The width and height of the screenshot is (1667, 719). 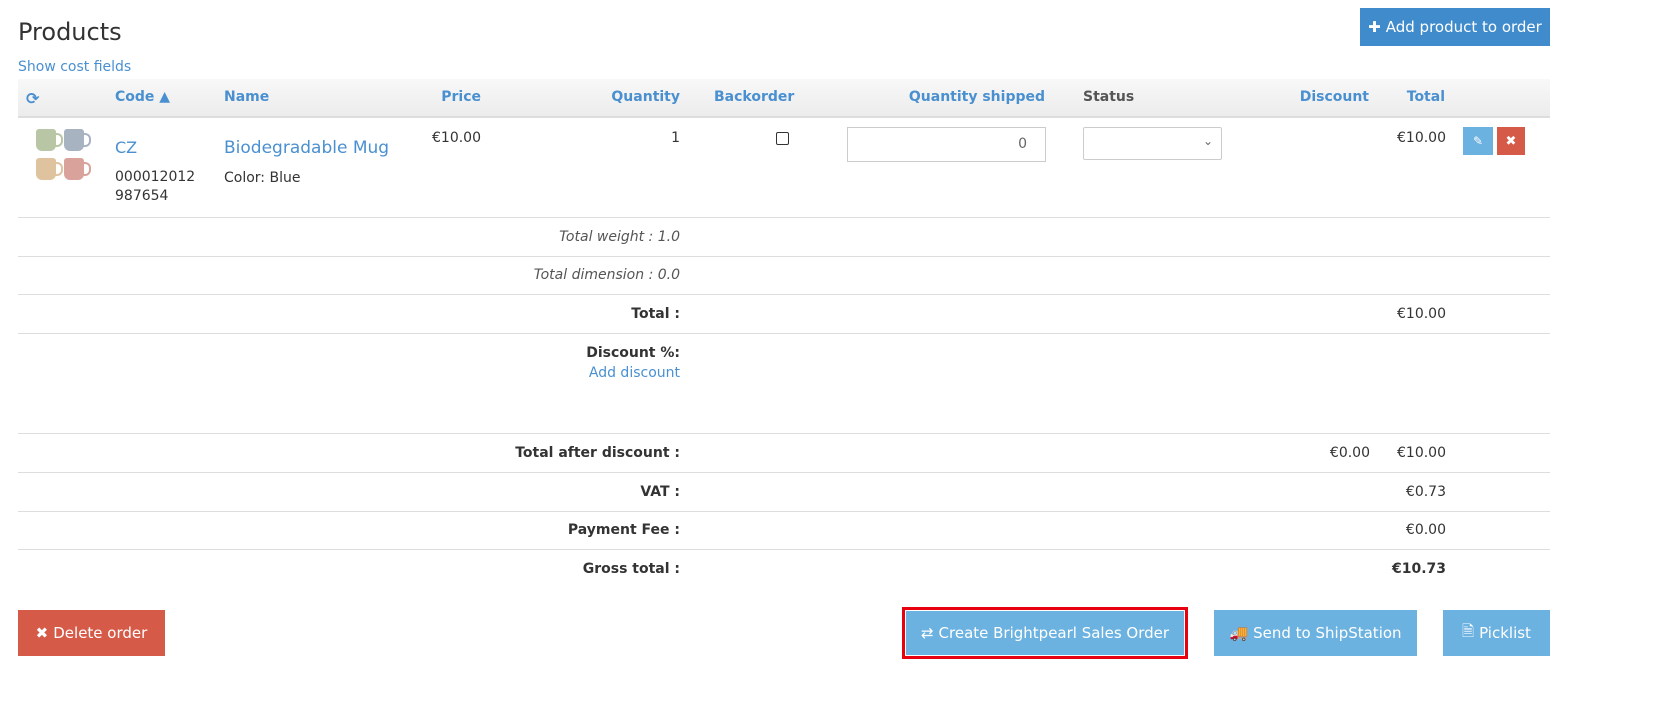 I want to click on total-after-discount-value: €10.00, so click(x=1421, y=453).